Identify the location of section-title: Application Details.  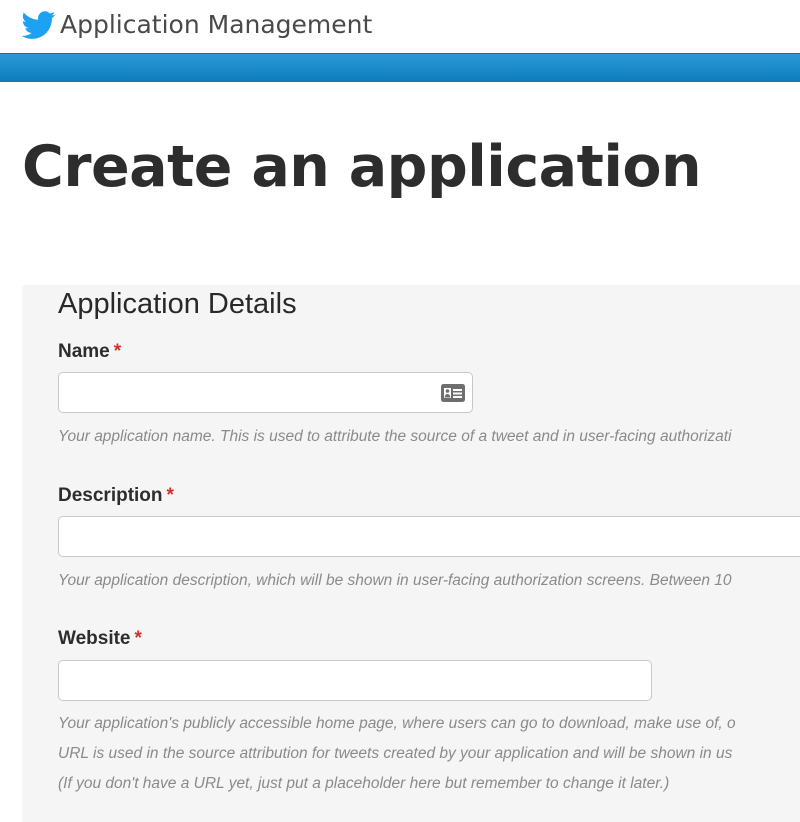
(177, 304).